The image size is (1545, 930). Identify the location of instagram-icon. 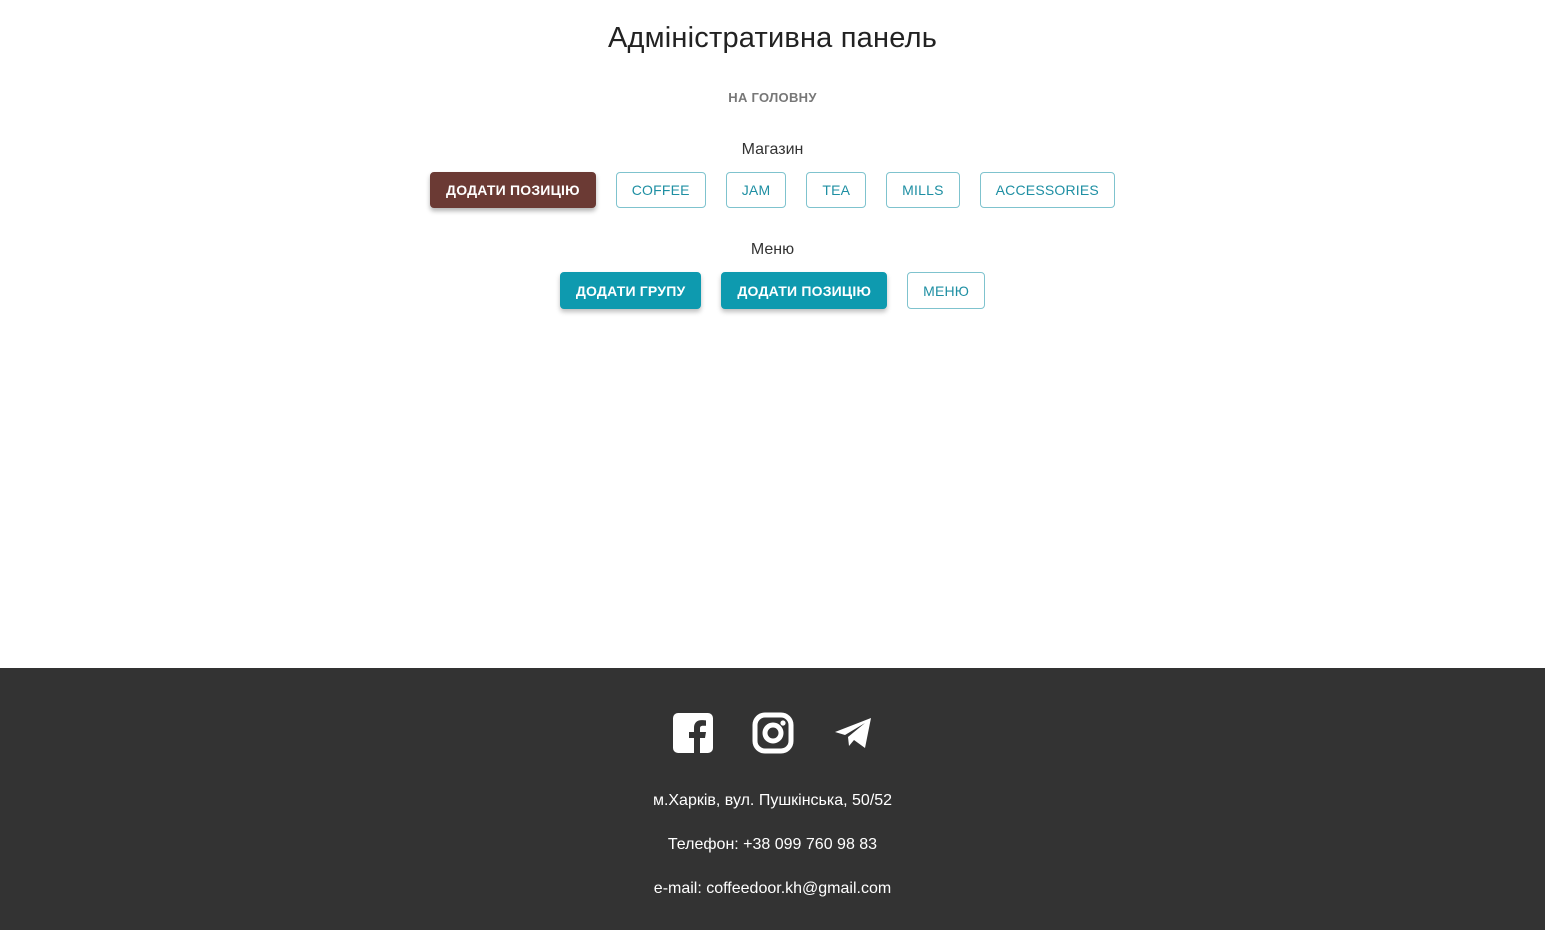
(773, 733).